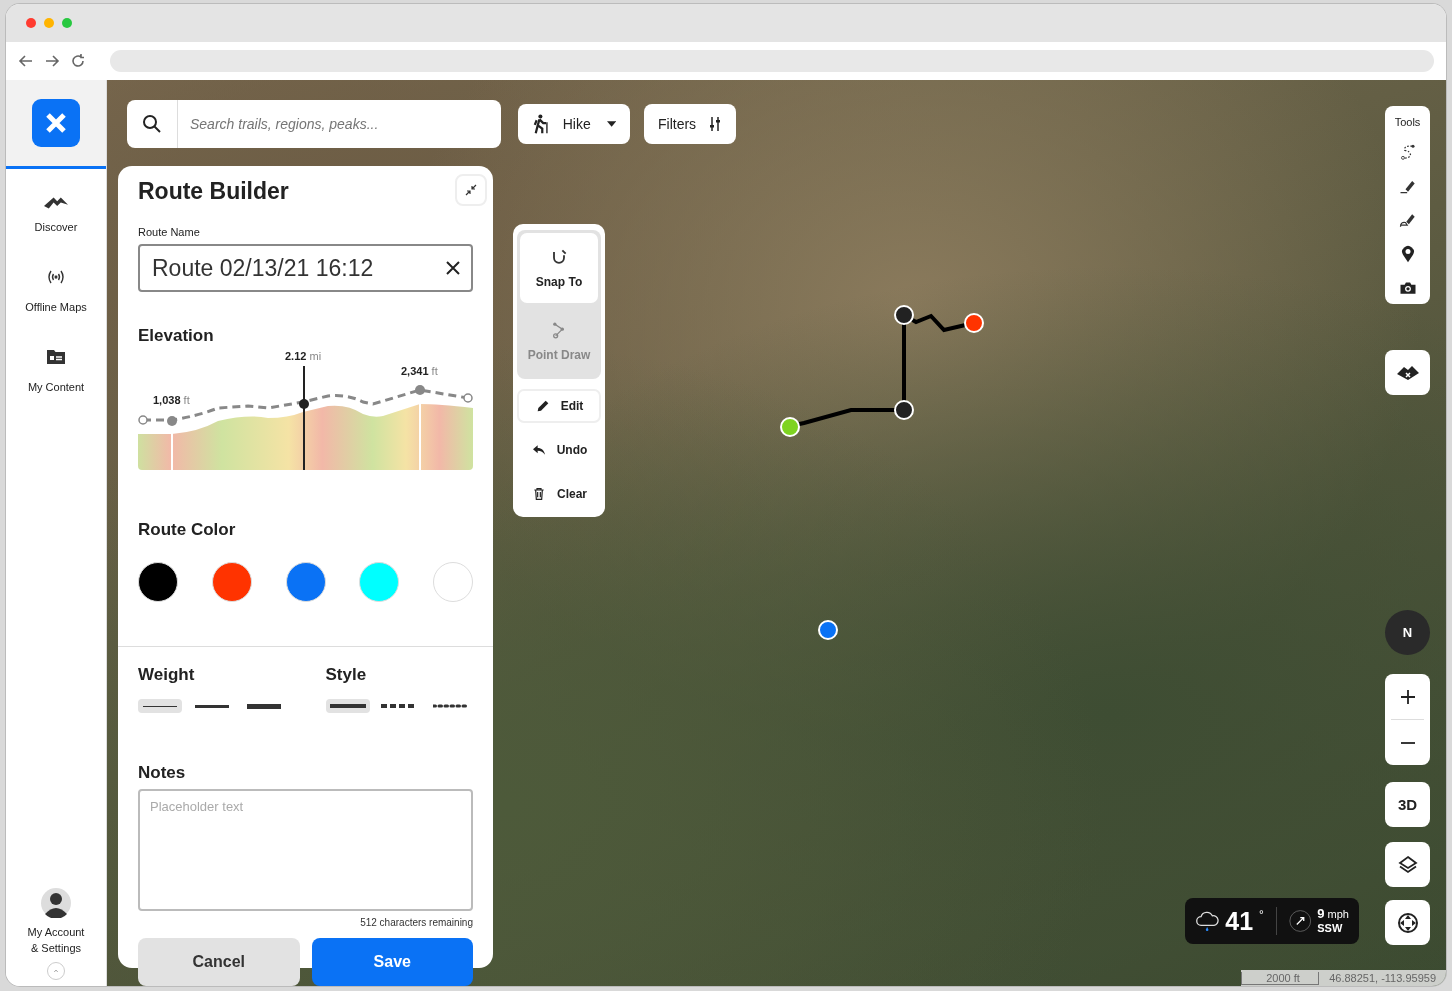  I want to click on notes-field: Placeholder text, so click(305, 850).